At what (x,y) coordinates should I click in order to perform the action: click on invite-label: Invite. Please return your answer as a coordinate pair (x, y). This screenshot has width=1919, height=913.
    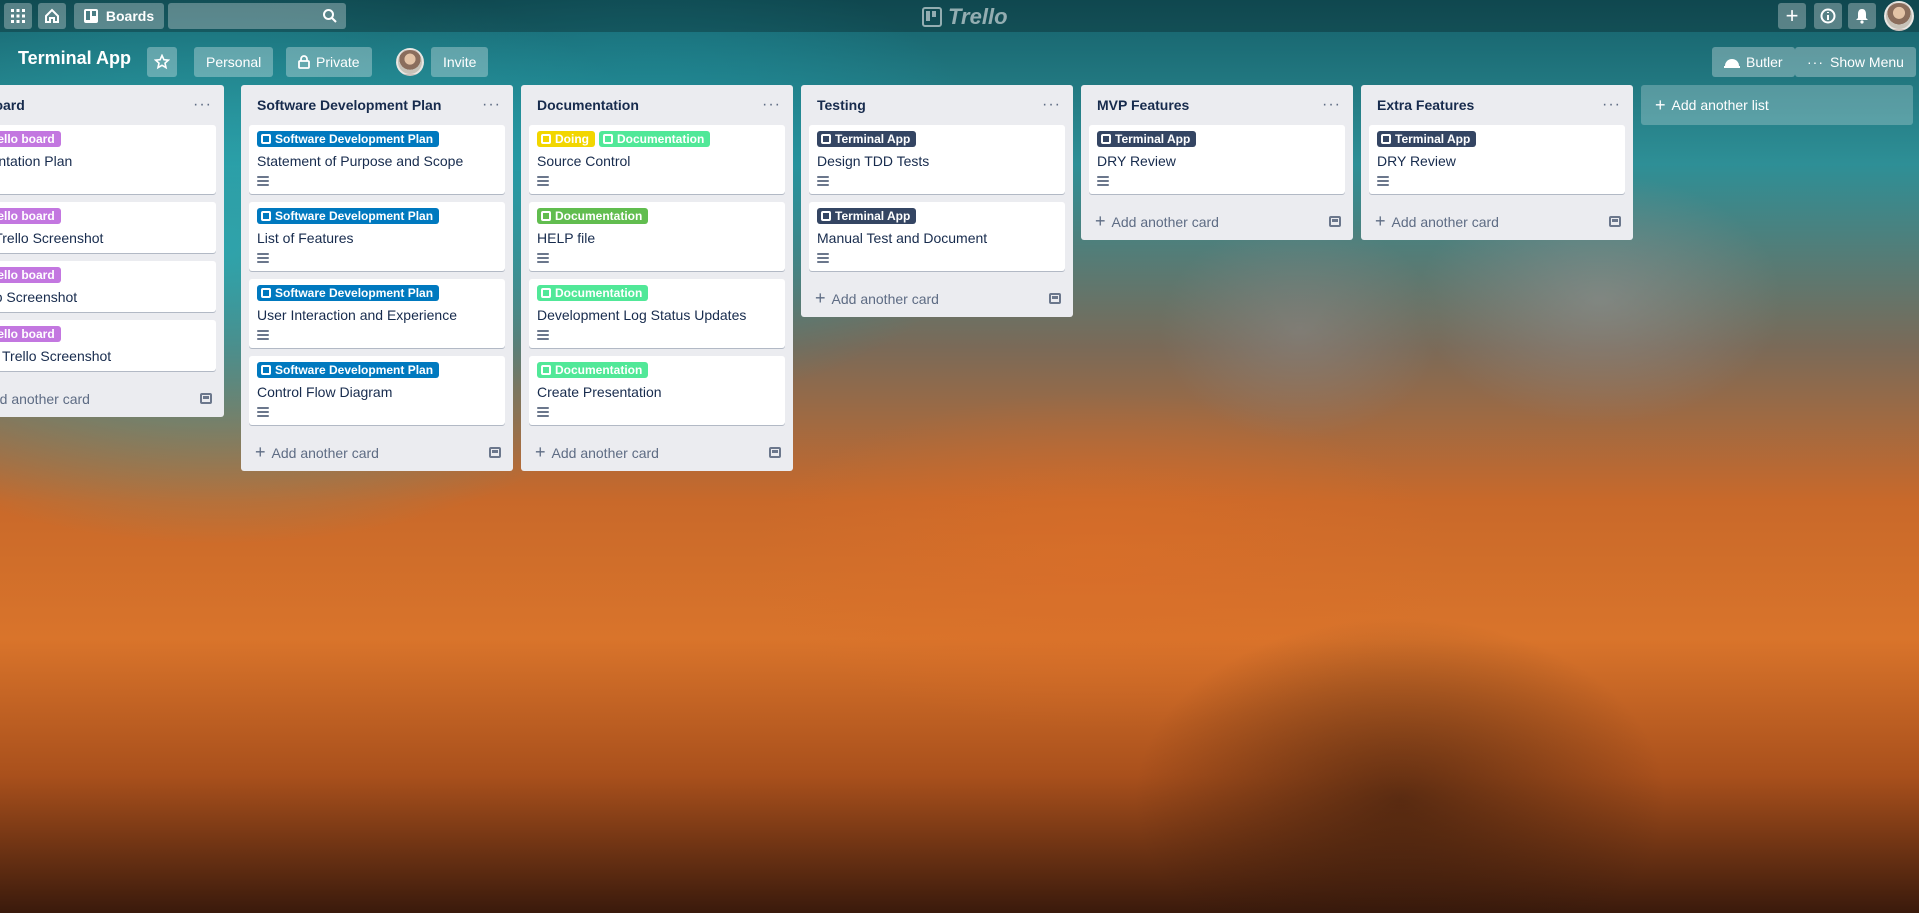
    Looking at the image, I should click on (460, 62).